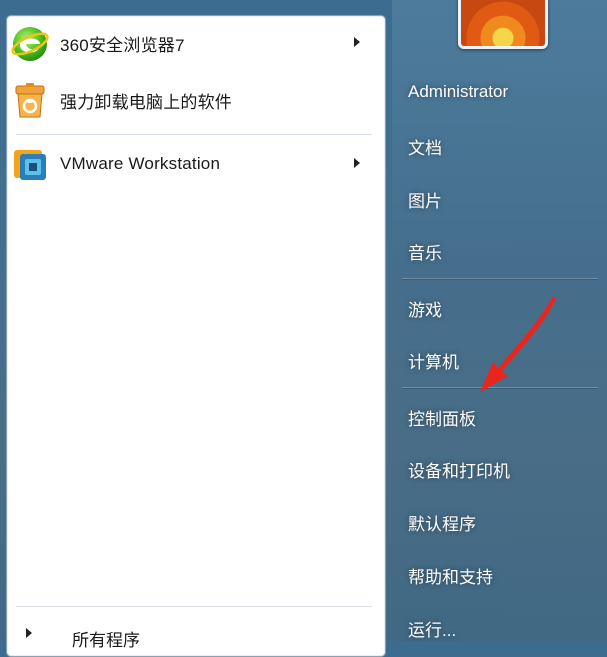  I want to click on pictures-link: 图片, so click(425, 199).